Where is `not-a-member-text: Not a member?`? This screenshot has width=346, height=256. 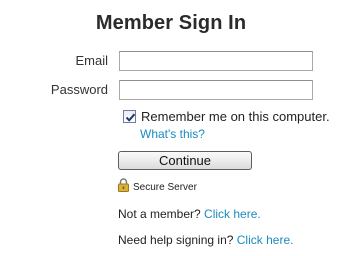
not-a-member-text: Not a member? is located at coordinates (159, 214).